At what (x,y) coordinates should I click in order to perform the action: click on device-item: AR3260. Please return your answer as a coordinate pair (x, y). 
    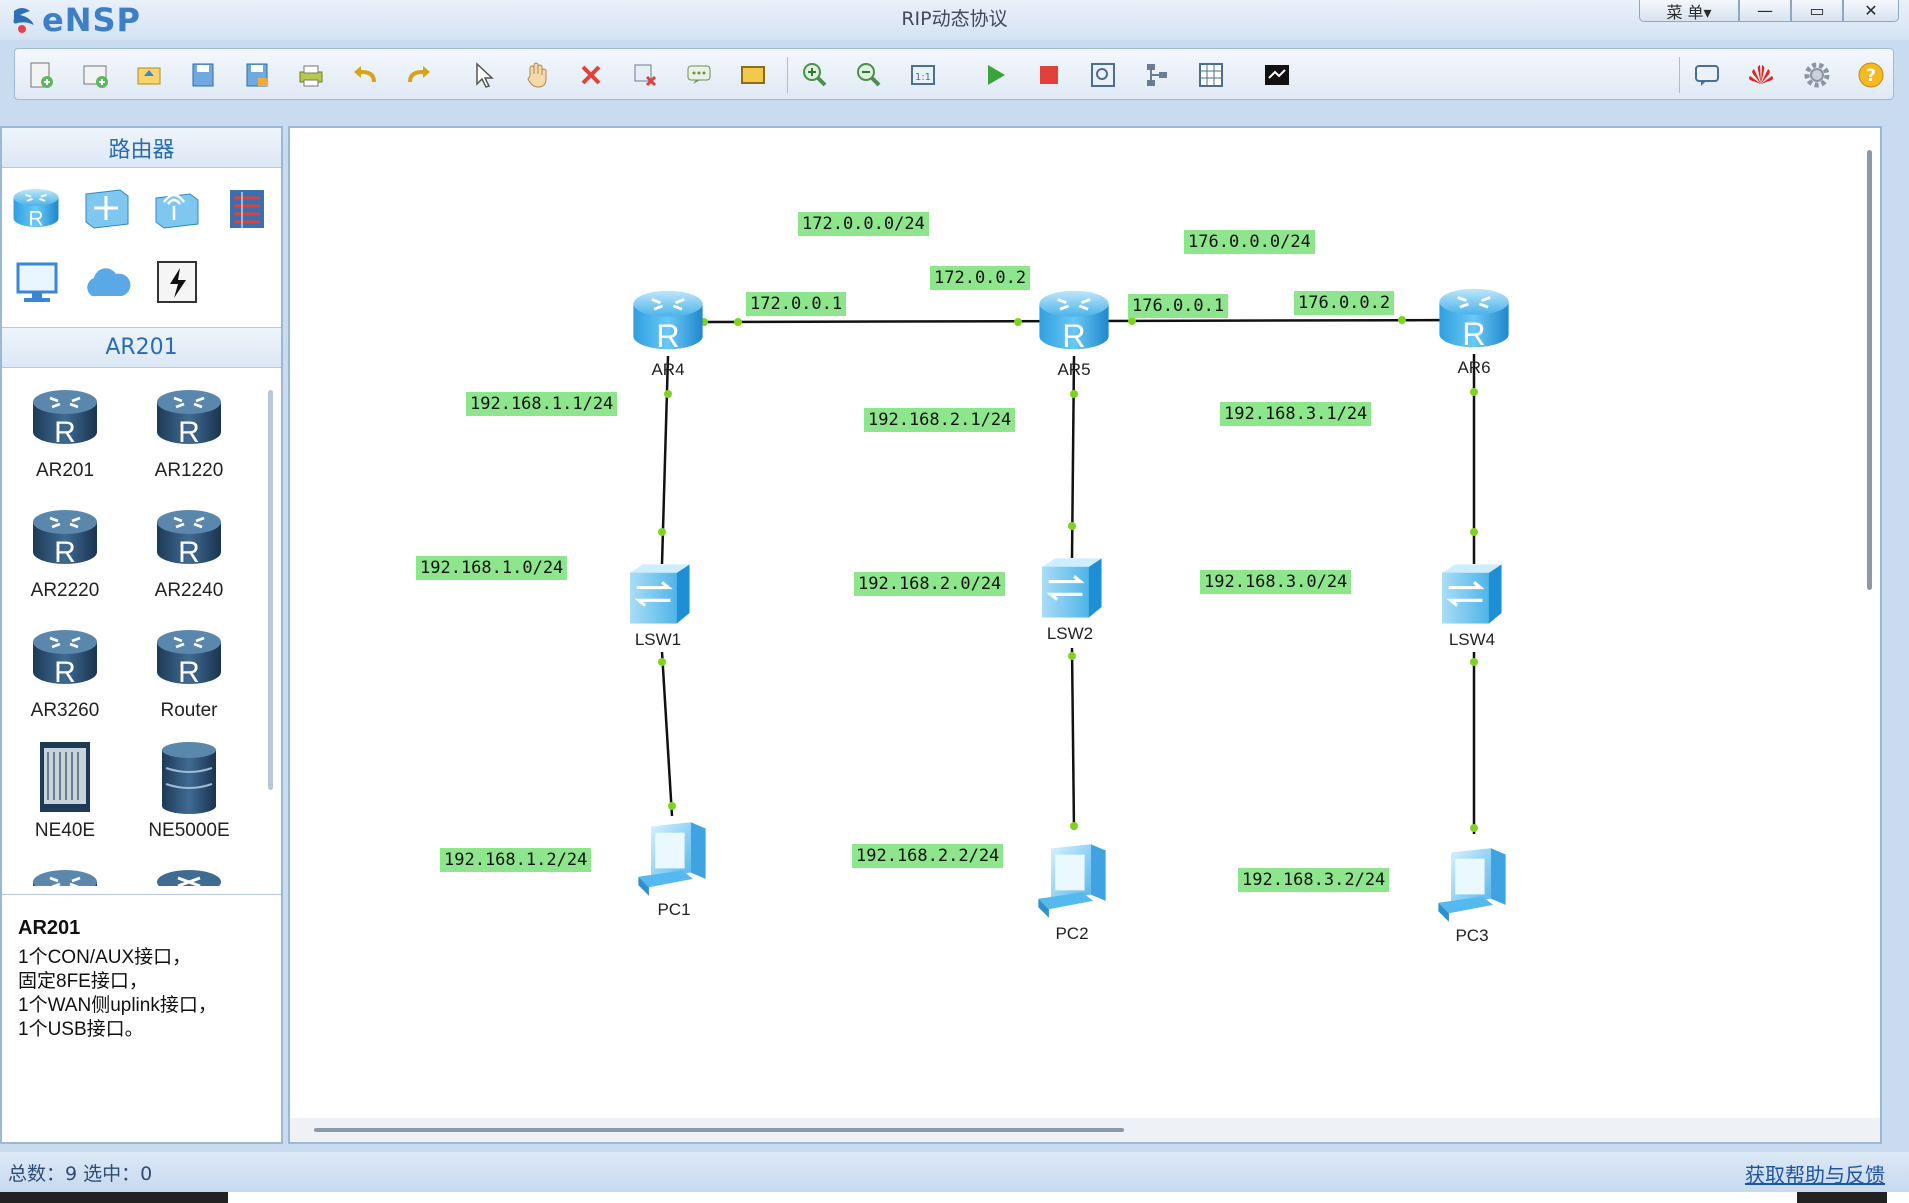
    Looking at the image, I should click on (65, 671).